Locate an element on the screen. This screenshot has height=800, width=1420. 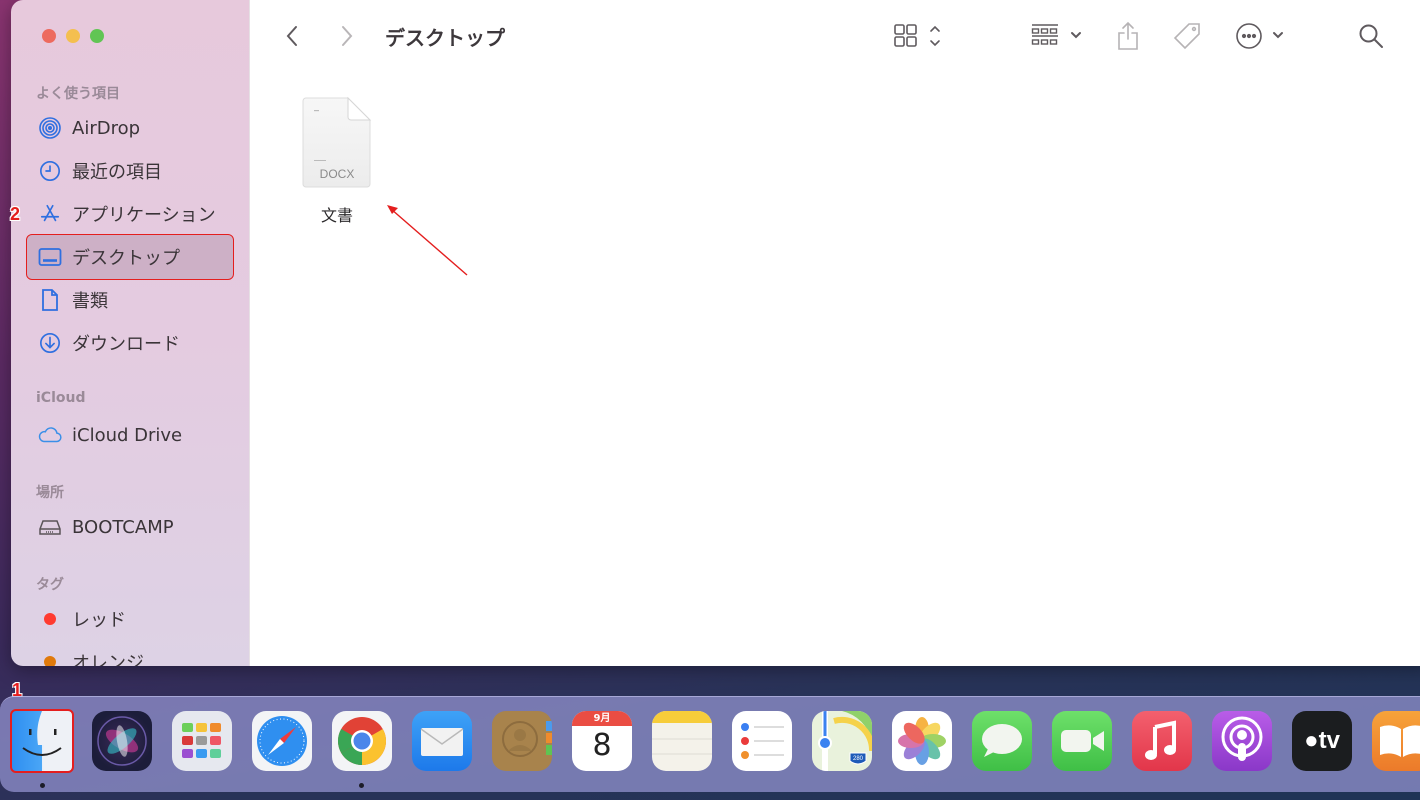
minimize-button is located at coordinates (73, 36).